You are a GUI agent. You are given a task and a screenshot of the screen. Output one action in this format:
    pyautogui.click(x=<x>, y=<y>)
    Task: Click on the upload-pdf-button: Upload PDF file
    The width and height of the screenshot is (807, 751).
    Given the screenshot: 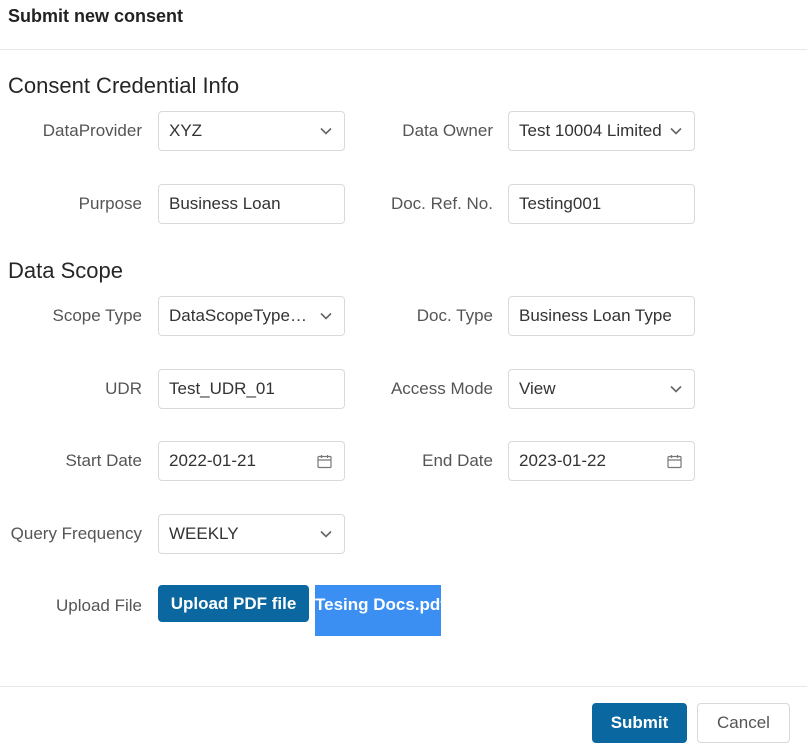 What is the action you would take?
    pyautogui.click(x=233, y=603)
    